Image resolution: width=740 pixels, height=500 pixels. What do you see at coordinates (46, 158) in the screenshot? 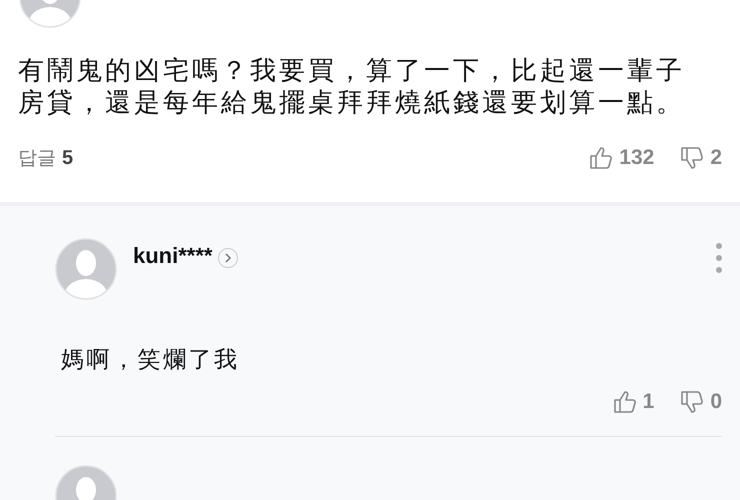
I see `reply-count-button: 답글 5` at bounding box center [46, 158].